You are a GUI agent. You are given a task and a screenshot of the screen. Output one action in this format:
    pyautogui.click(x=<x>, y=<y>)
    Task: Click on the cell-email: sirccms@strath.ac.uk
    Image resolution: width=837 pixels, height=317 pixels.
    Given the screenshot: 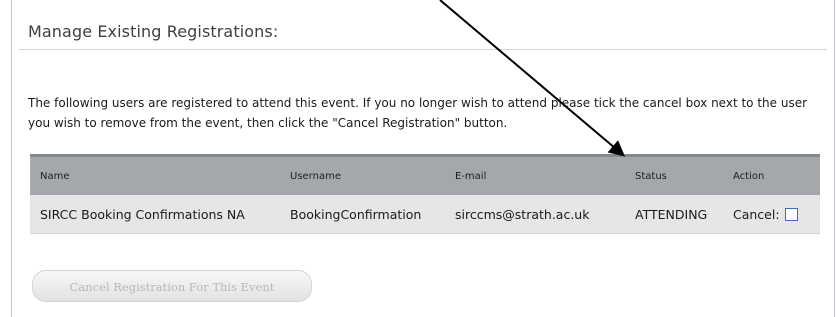 What is the action you would take?
    pyautogui.click(x=535, y=214)
    